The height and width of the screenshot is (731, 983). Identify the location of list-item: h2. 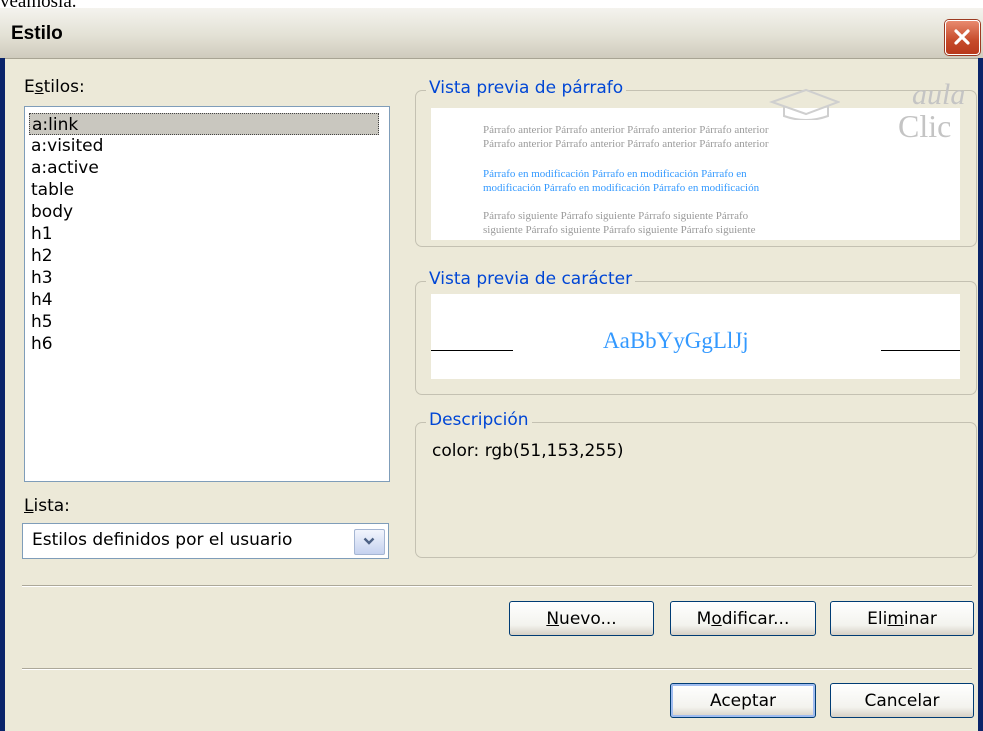
(42, 256).